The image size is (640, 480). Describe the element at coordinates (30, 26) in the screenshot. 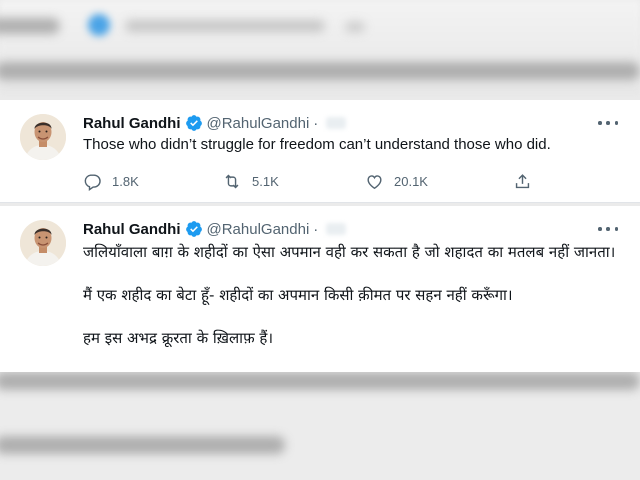

I see `blurred-name` at that location.